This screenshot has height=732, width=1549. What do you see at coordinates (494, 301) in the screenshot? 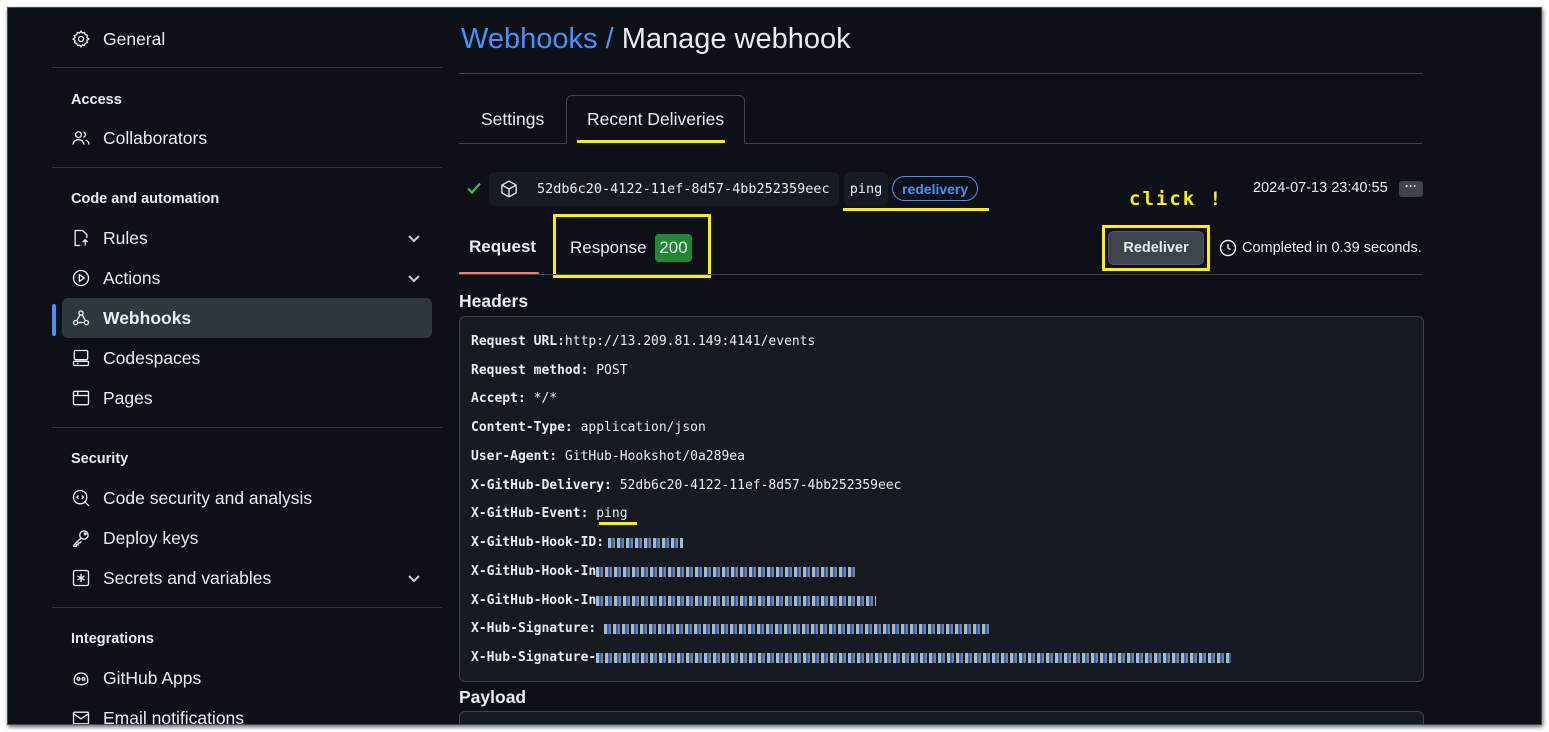
I see `headers-title: Headers` at bounding box center [494, 301].